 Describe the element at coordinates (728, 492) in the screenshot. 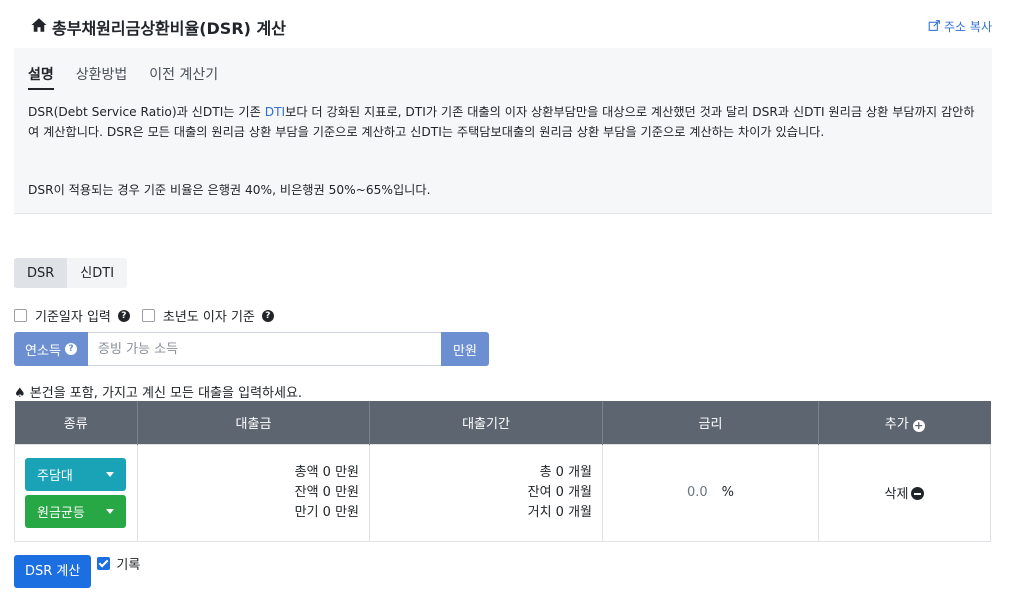

I see `rate-unit: %` at that location.